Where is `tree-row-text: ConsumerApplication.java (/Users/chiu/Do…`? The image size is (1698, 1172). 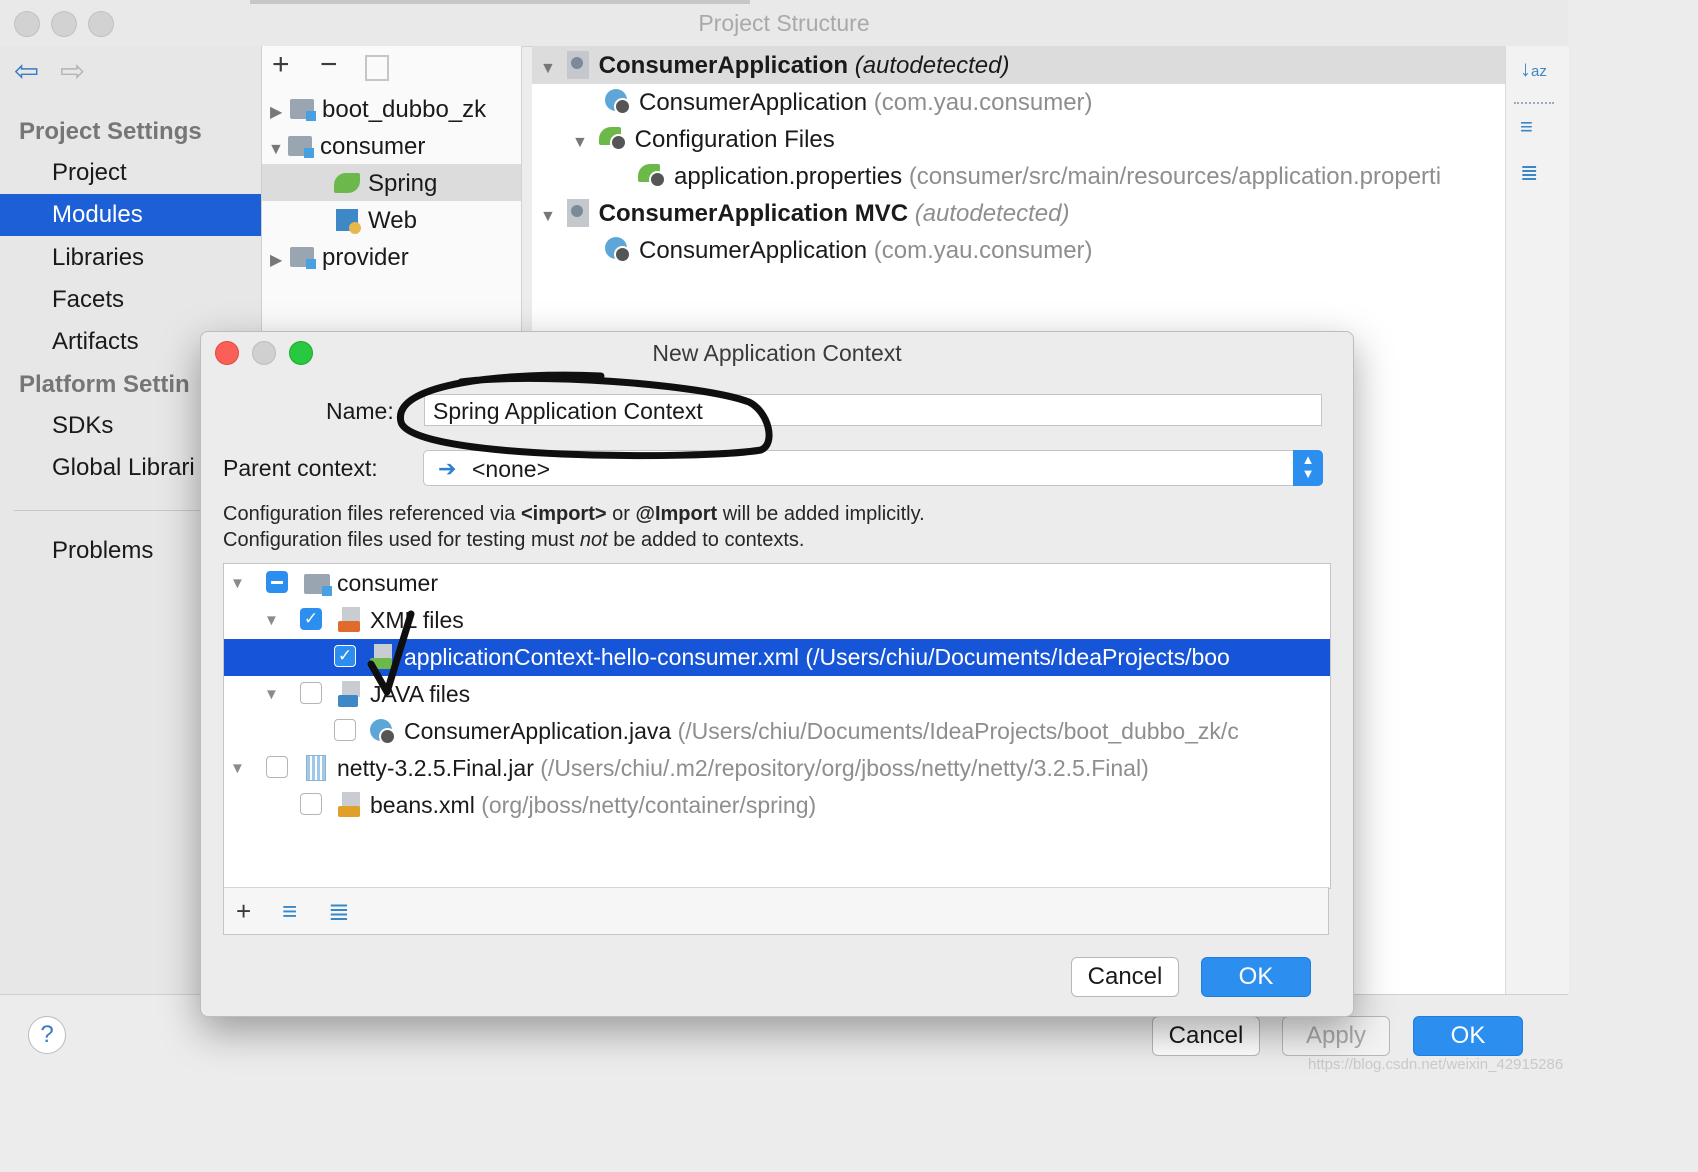
tree-row-text: ConsumerApplication.java (/Users/chiu/Do… is located at coordinates (821, 731).